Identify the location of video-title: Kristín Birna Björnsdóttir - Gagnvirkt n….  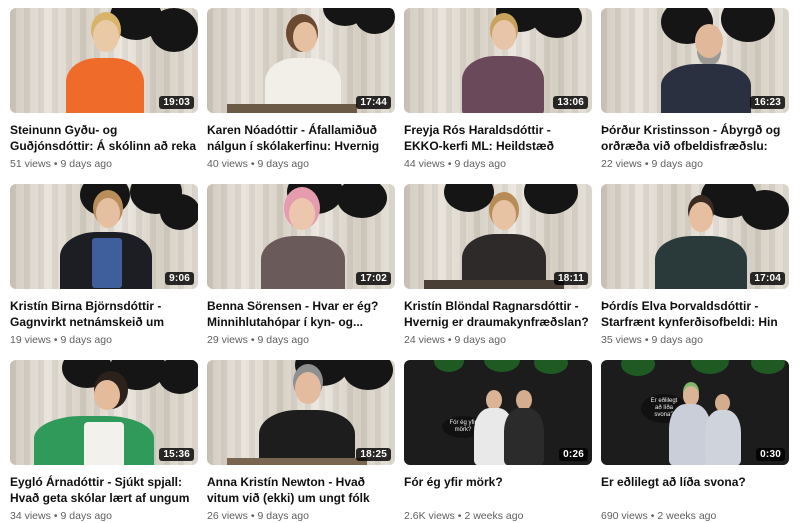
(104, 314).